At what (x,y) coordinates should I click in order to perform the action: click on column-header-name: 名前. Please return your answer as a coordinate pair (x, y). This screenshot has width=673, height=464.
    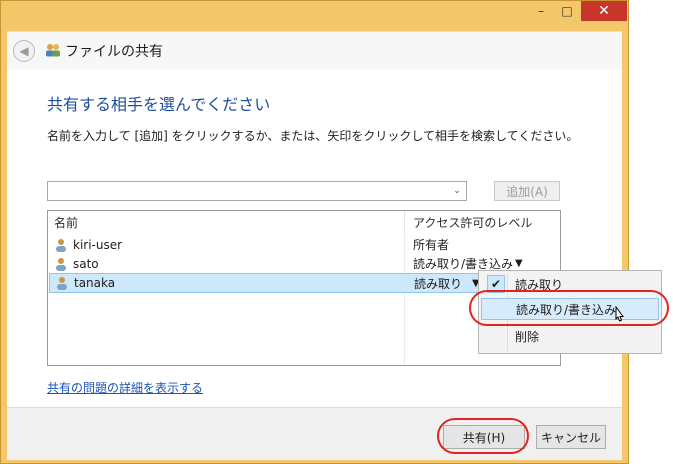
    Looking at the image, I should click on (226, 222).